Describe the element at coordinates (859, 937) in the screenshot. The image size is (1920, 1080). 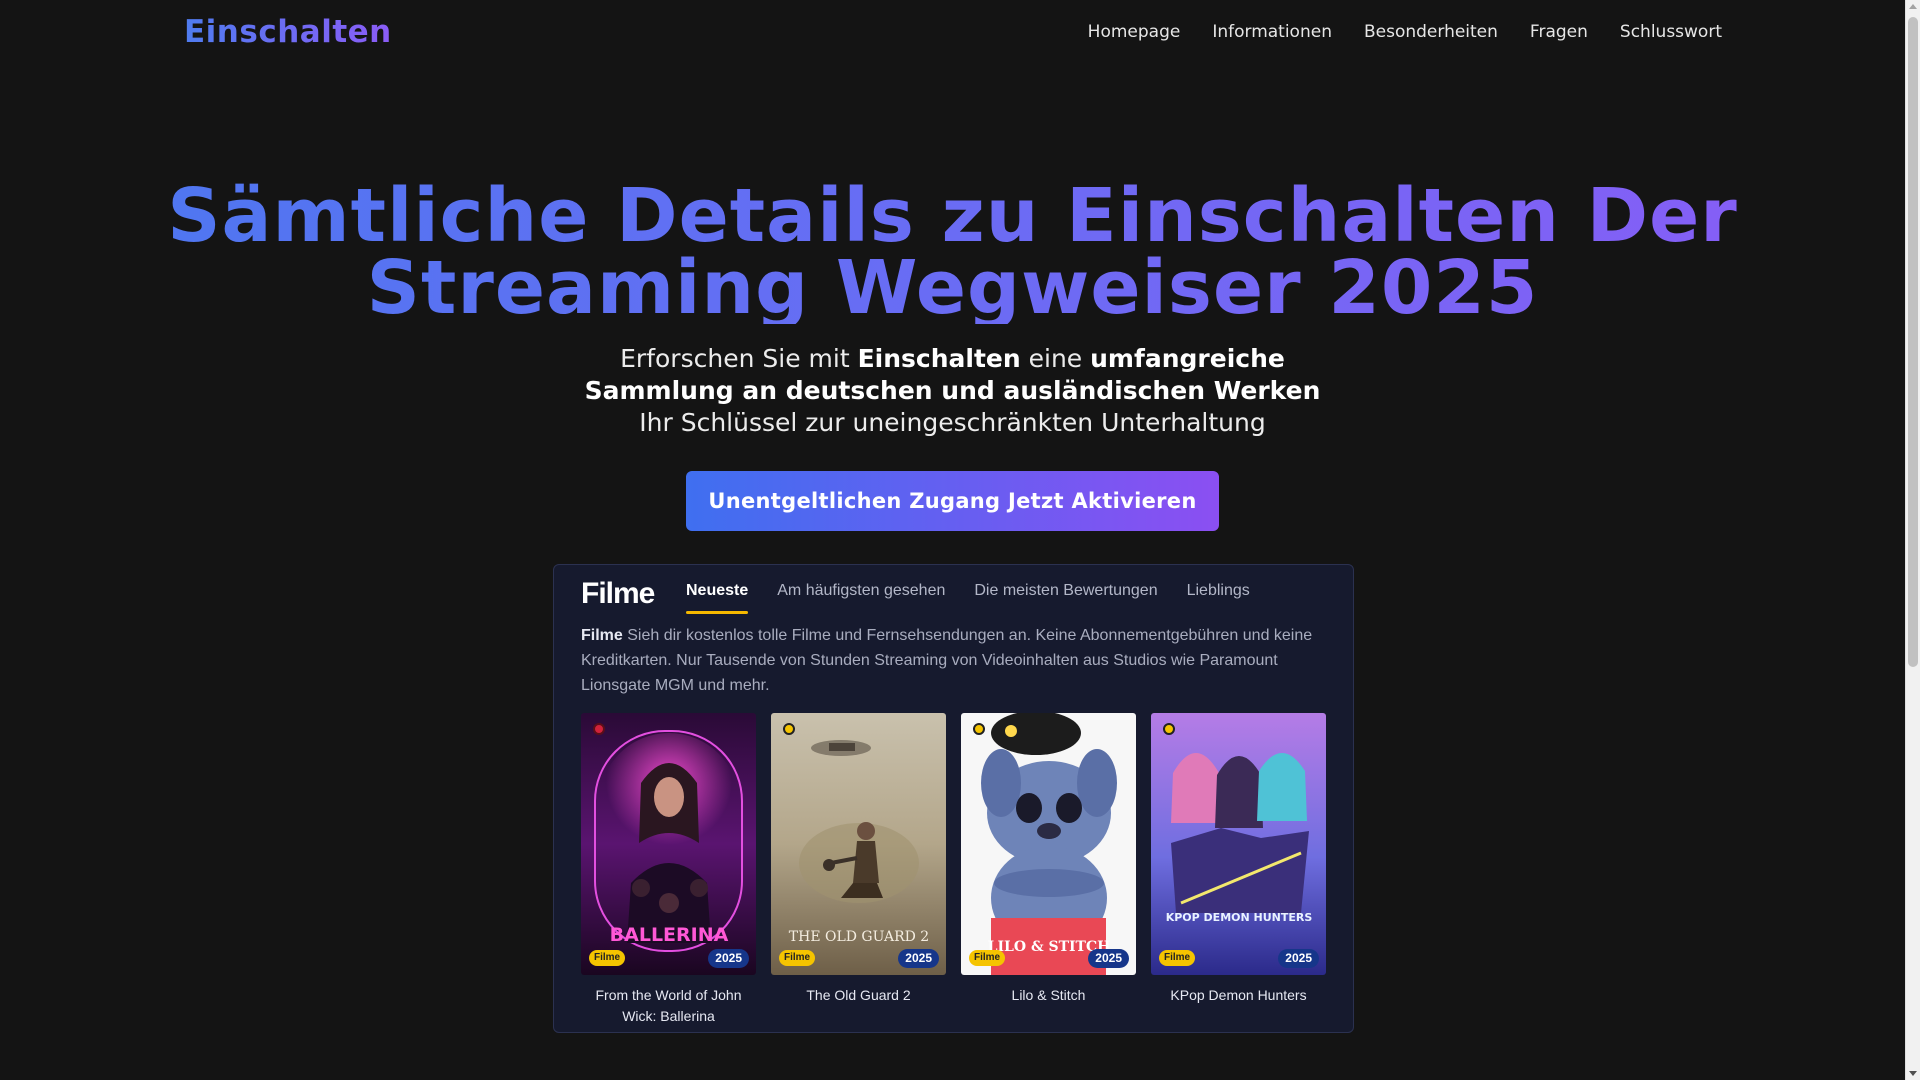
I see `poster-caption: THE OLD GUARD 2` at that location.